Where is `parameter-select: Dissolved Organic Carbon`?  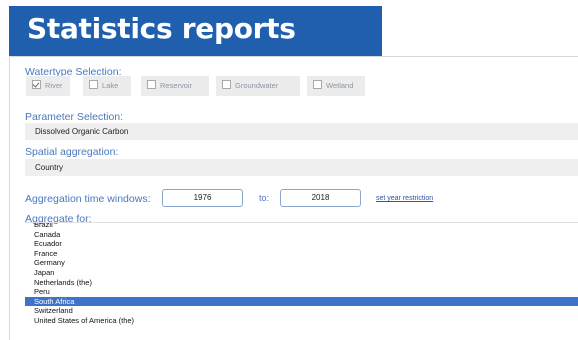
parameter-select: Dissolved Organic Carbon is located at coordinates (301, 131).